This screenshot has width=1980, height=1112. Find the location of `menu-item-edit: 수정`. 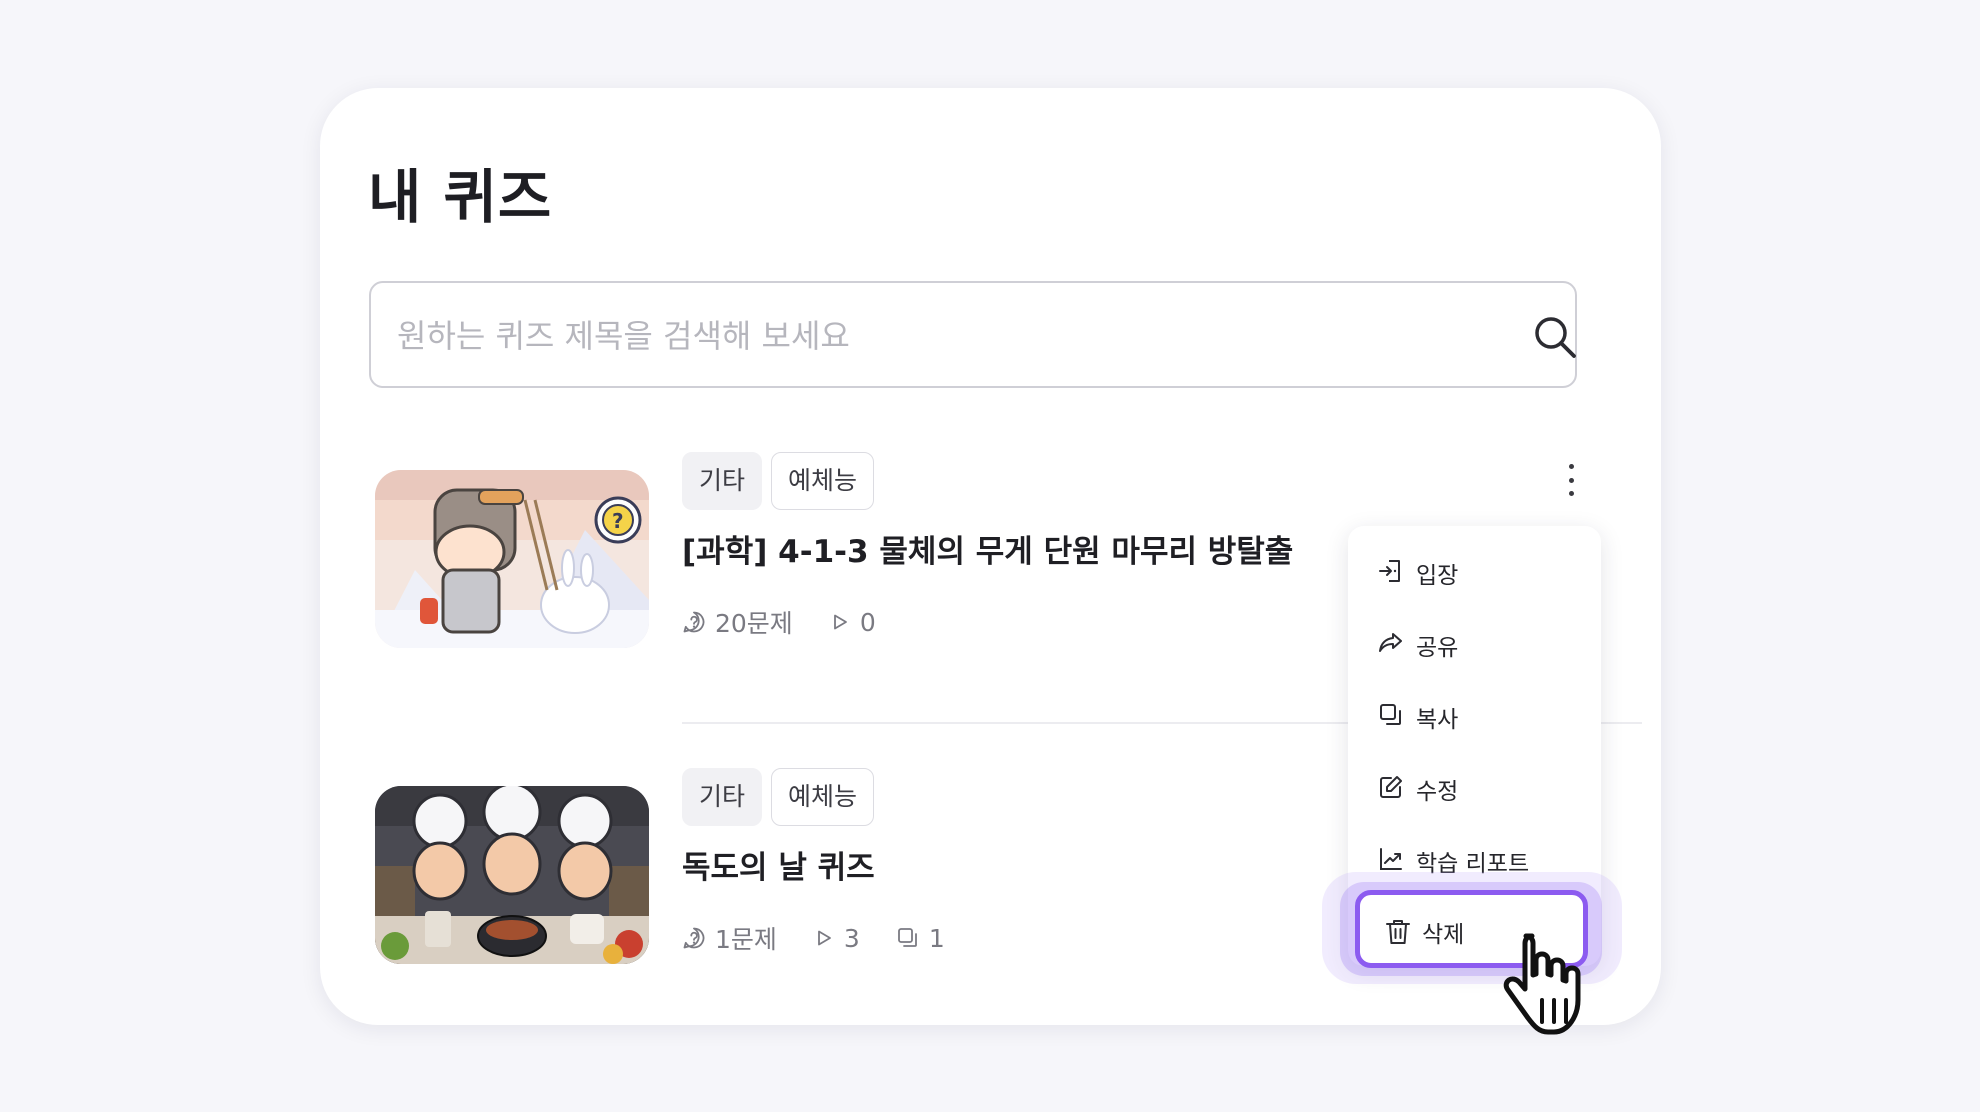

menu-item-edit: 수정 is located at coordinates (1474, 786).